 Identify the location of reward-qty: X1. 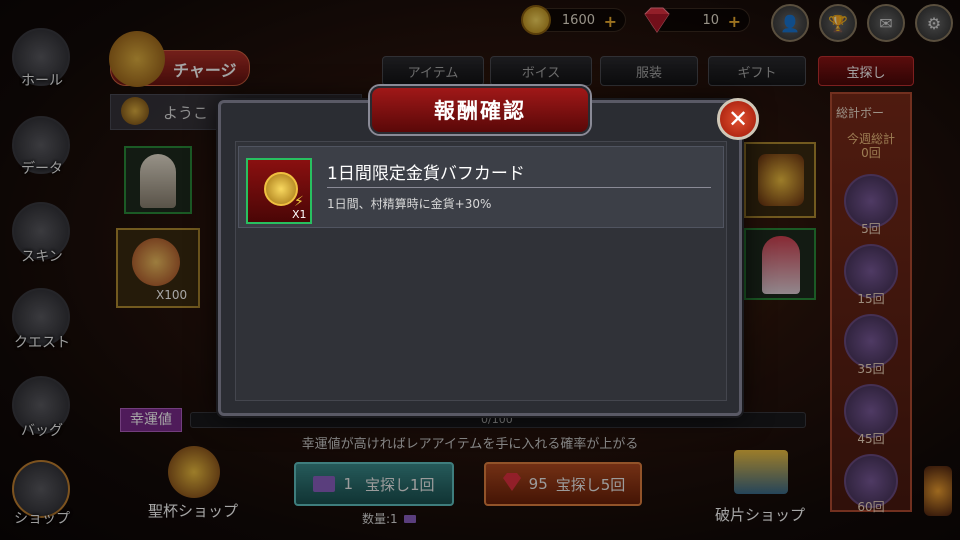
(299, 214).